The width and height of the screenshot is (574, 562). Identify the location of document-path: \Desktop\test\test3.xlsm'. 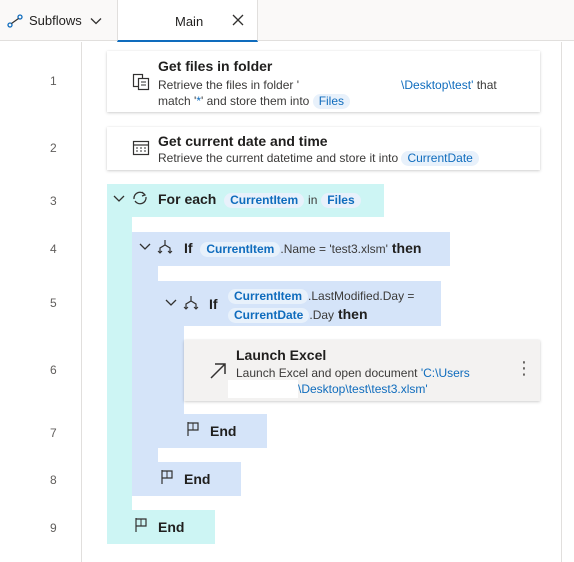
(363, 389).